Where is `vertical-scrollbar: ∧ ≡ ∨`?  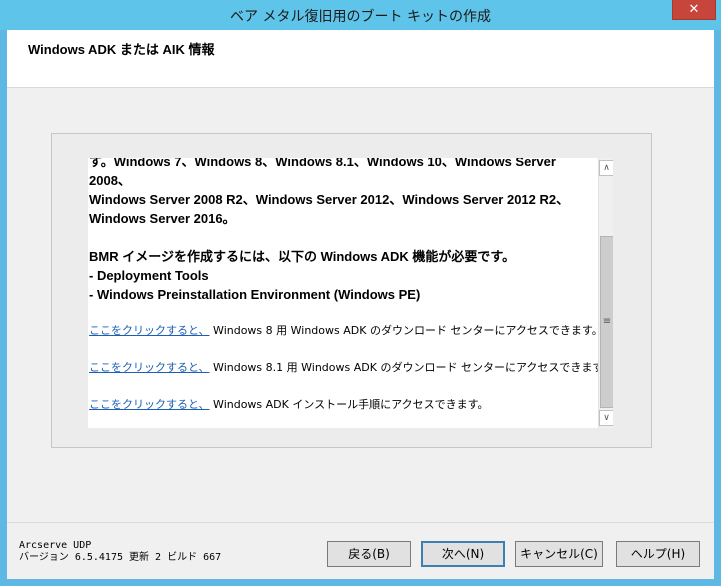
vertical-scrollbar: ∧ ≡ ∨ is located at coordinates (605, 293).